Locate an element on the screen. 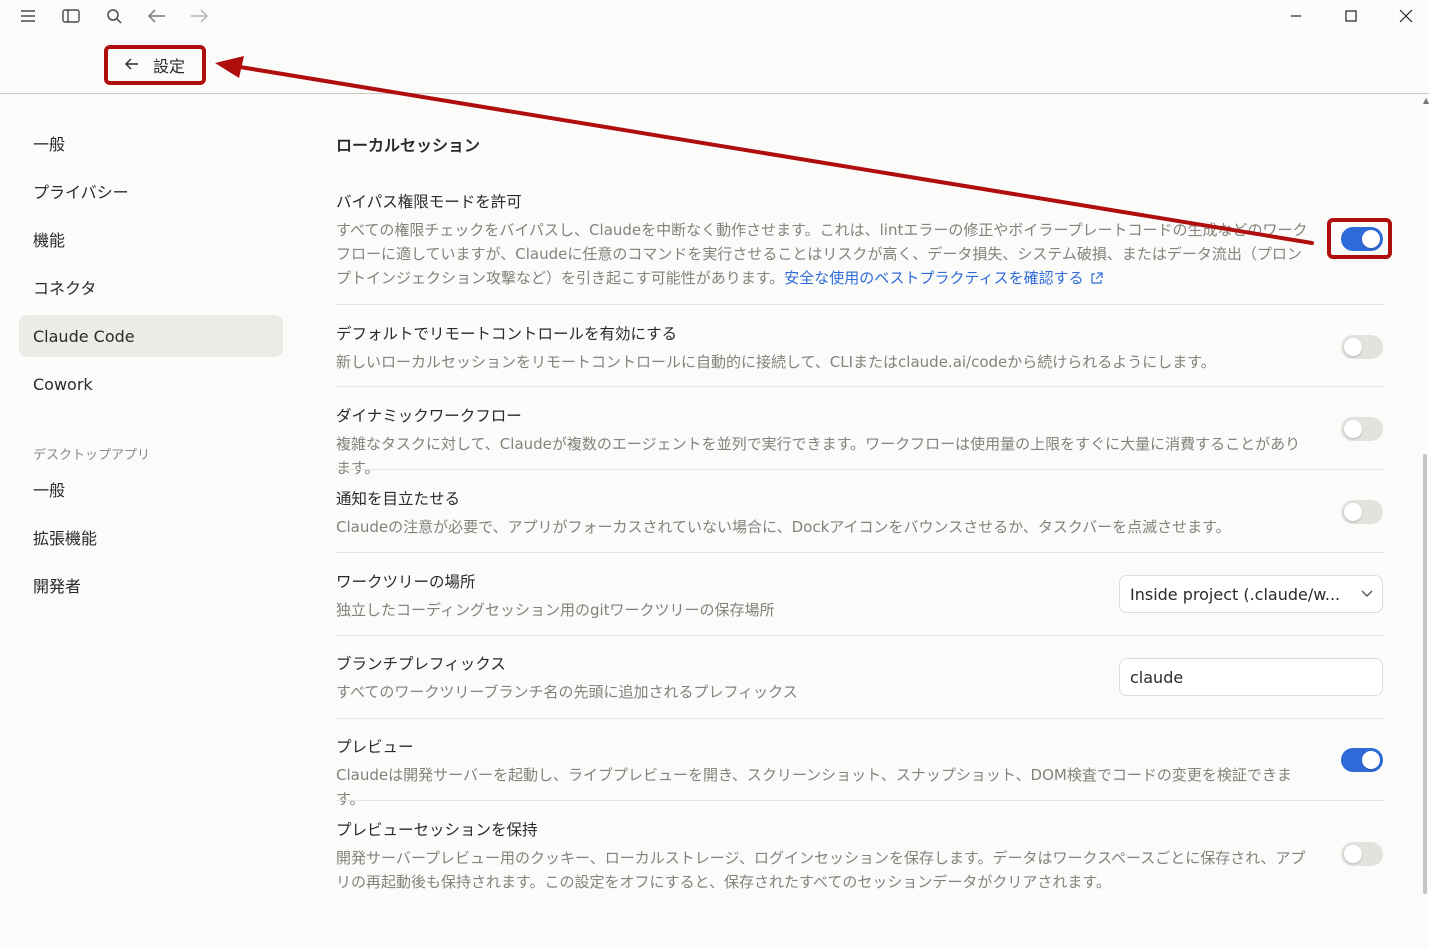 The image size is (1429, 948). title-bar is located at coordinates (714, 17).